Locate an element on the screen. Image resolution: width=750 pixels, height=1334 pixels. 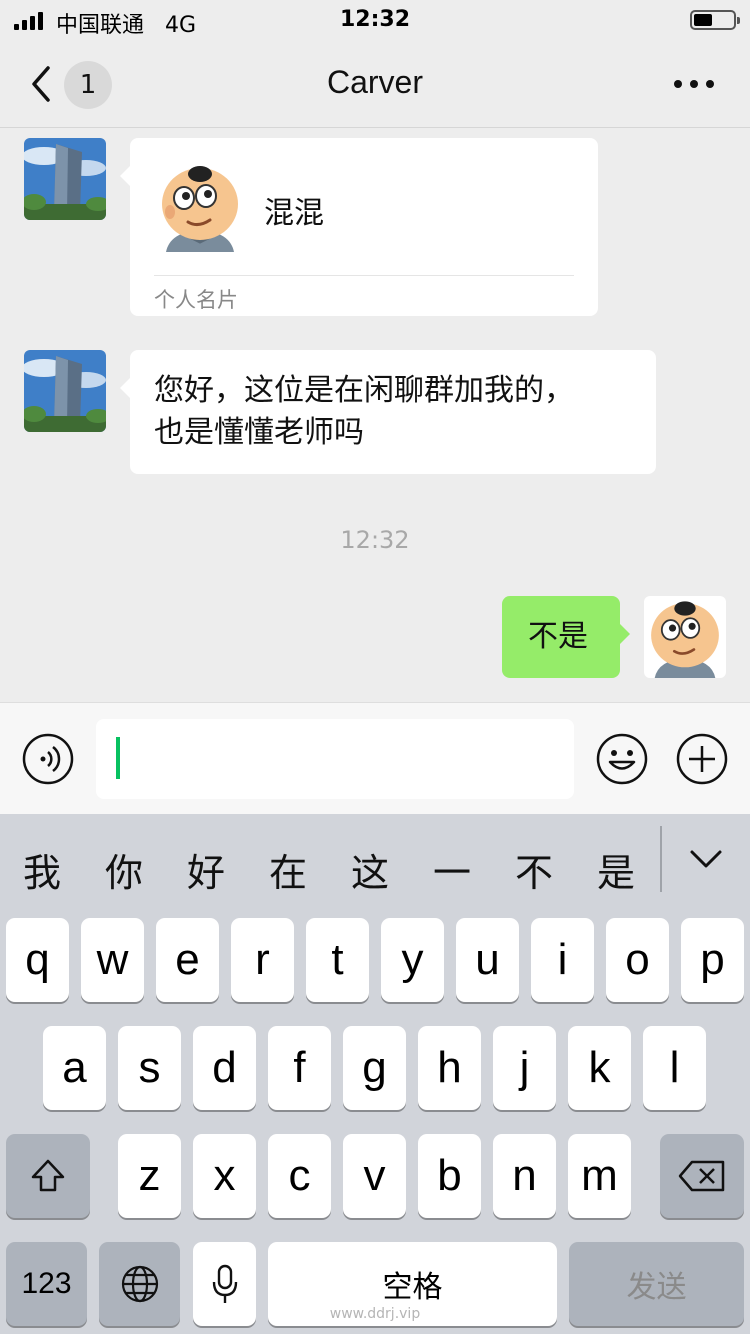
voice-input-icon is located at coordinates (48, 759).